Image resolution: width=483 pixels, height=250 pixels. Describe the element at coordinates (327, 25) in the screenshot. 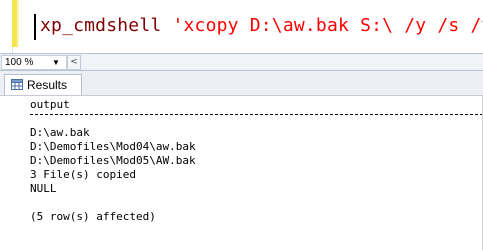

I see `query-string: 'xcopy D:\aw.bak S:\ /y /s /v'` at that location.